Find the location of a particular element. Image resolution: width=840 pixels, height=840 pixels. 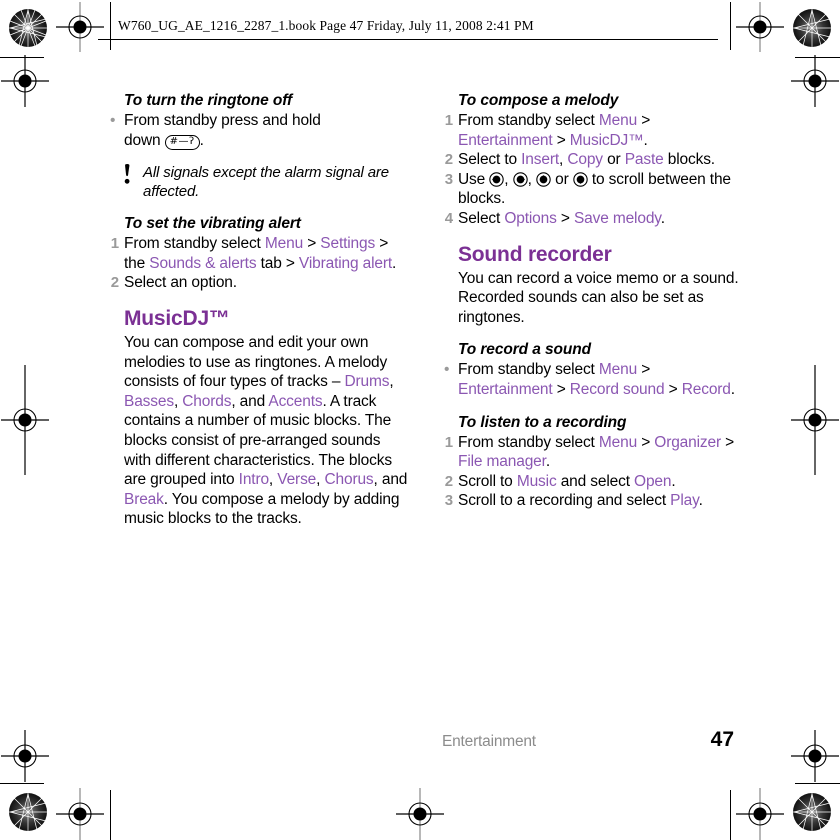

text-run: Select is located at coordinates (481, 218).